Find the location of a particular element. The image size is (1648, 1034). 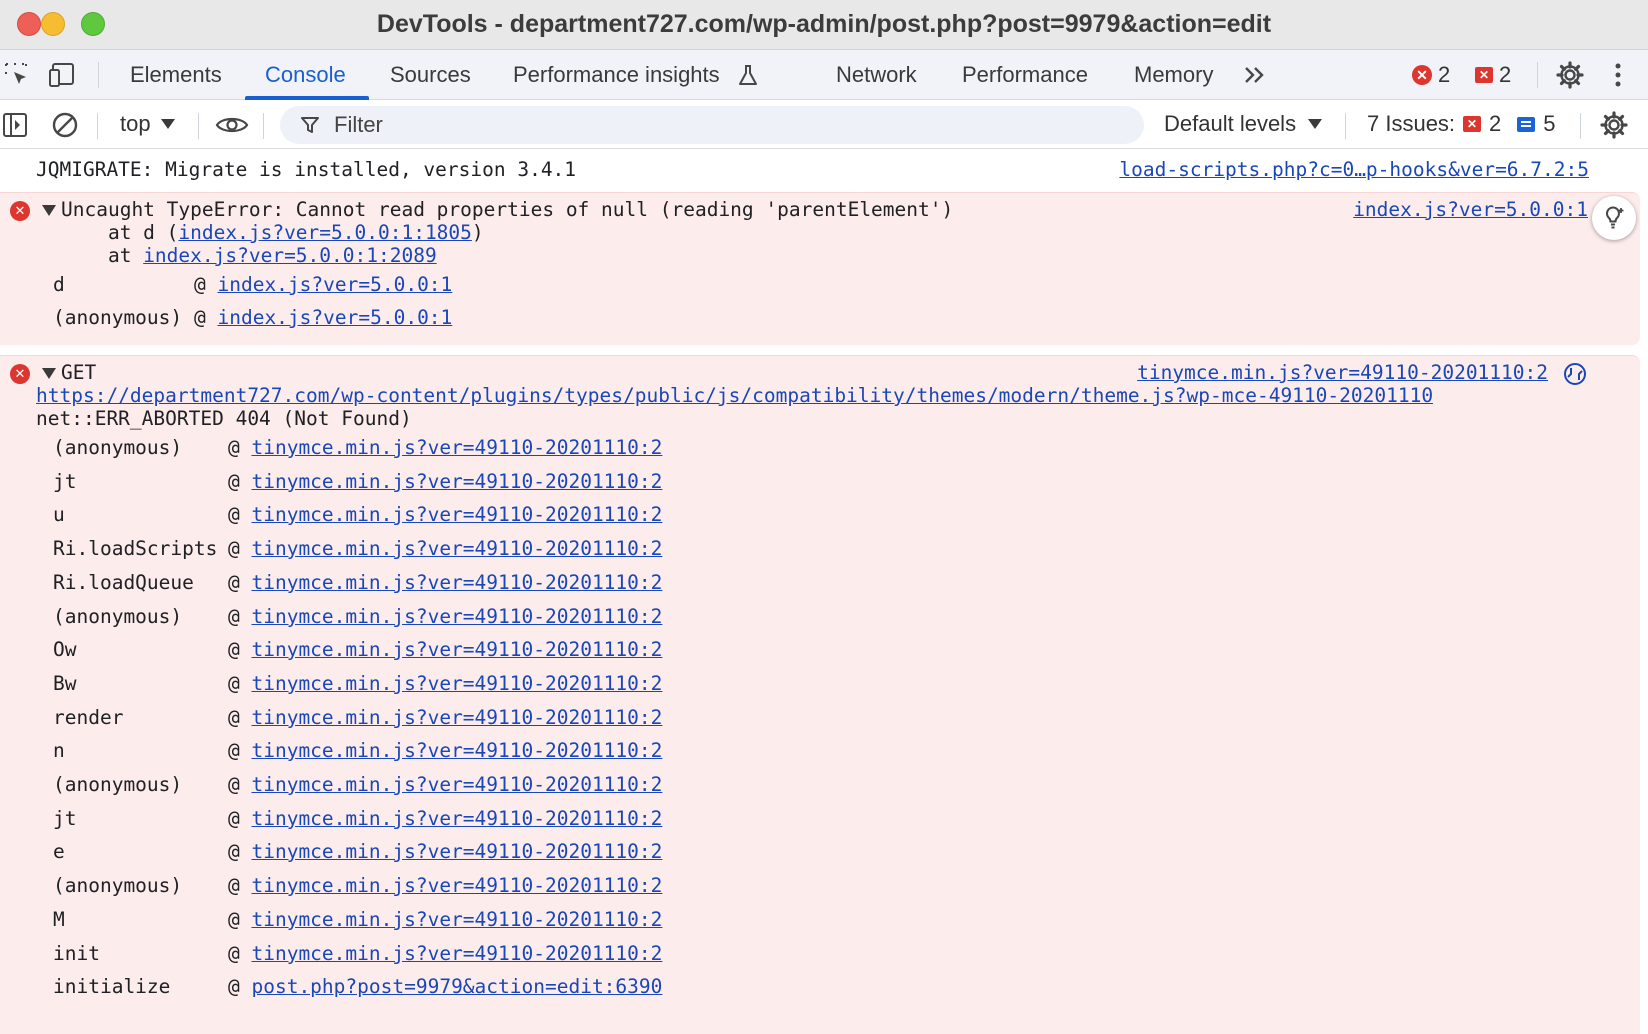

insights-lightbulb-button is located at coordinates (1614, 218).